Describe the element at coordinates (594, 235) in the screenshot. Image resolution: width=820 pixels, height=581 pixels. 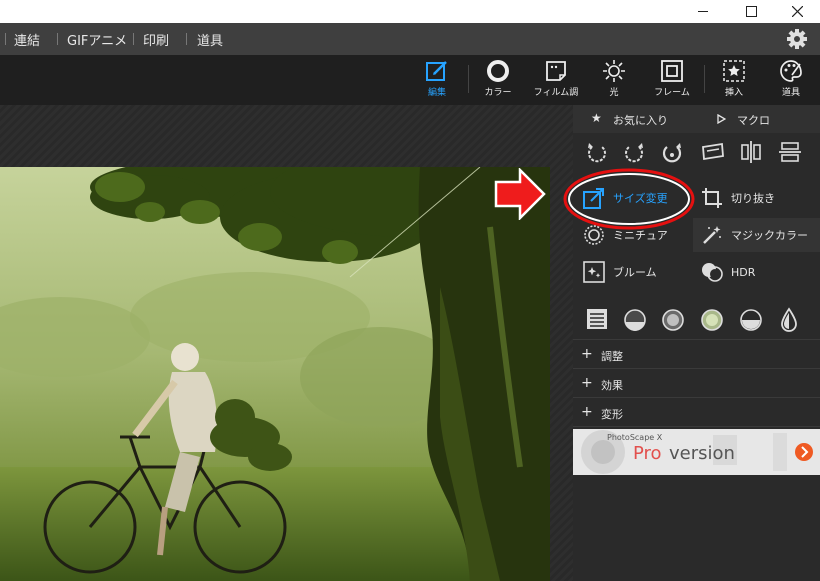
I see `miniature-icon` at that location.